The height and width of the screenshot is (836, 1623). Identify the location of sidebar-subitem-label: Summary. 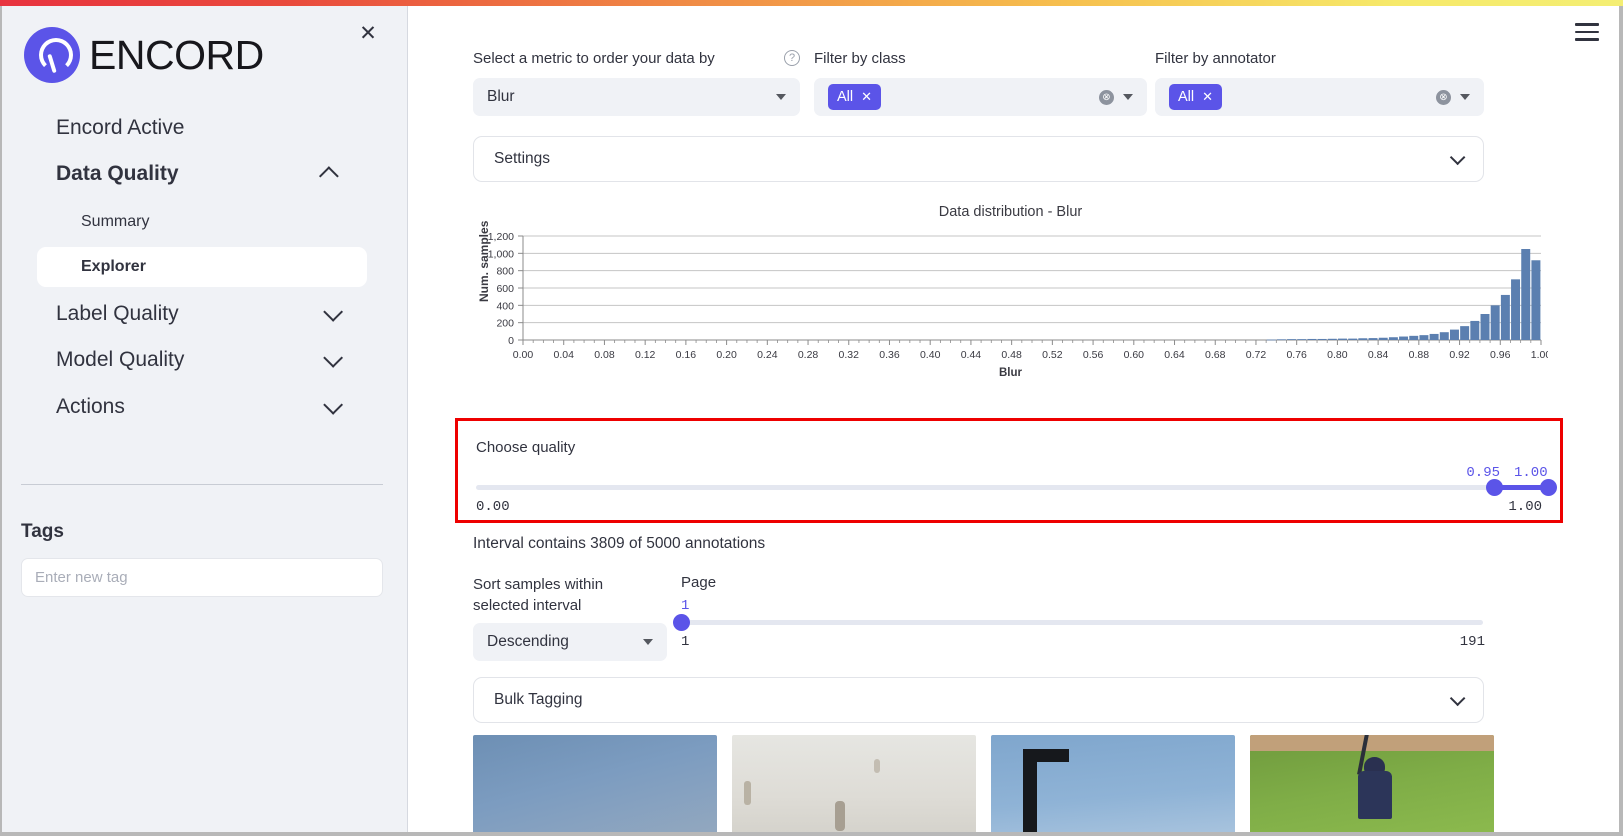
(115, 221).